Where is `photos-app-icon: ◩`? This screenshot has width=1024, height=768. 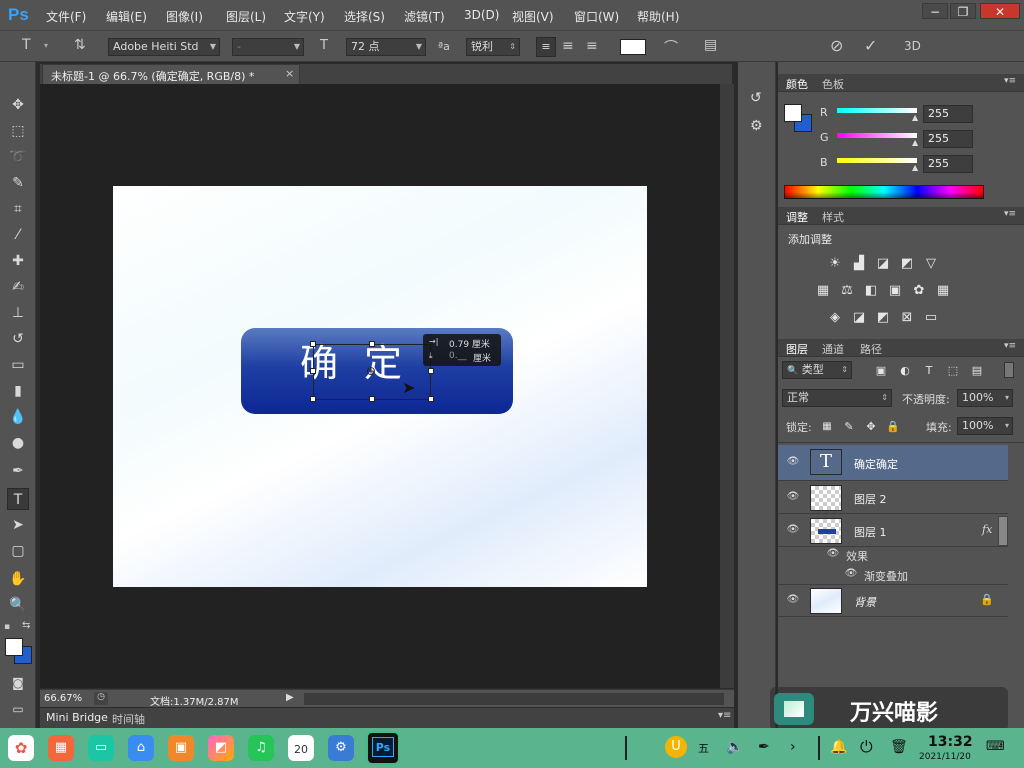 photos-app-icon: ◩ is located at coordinates (221, 748).